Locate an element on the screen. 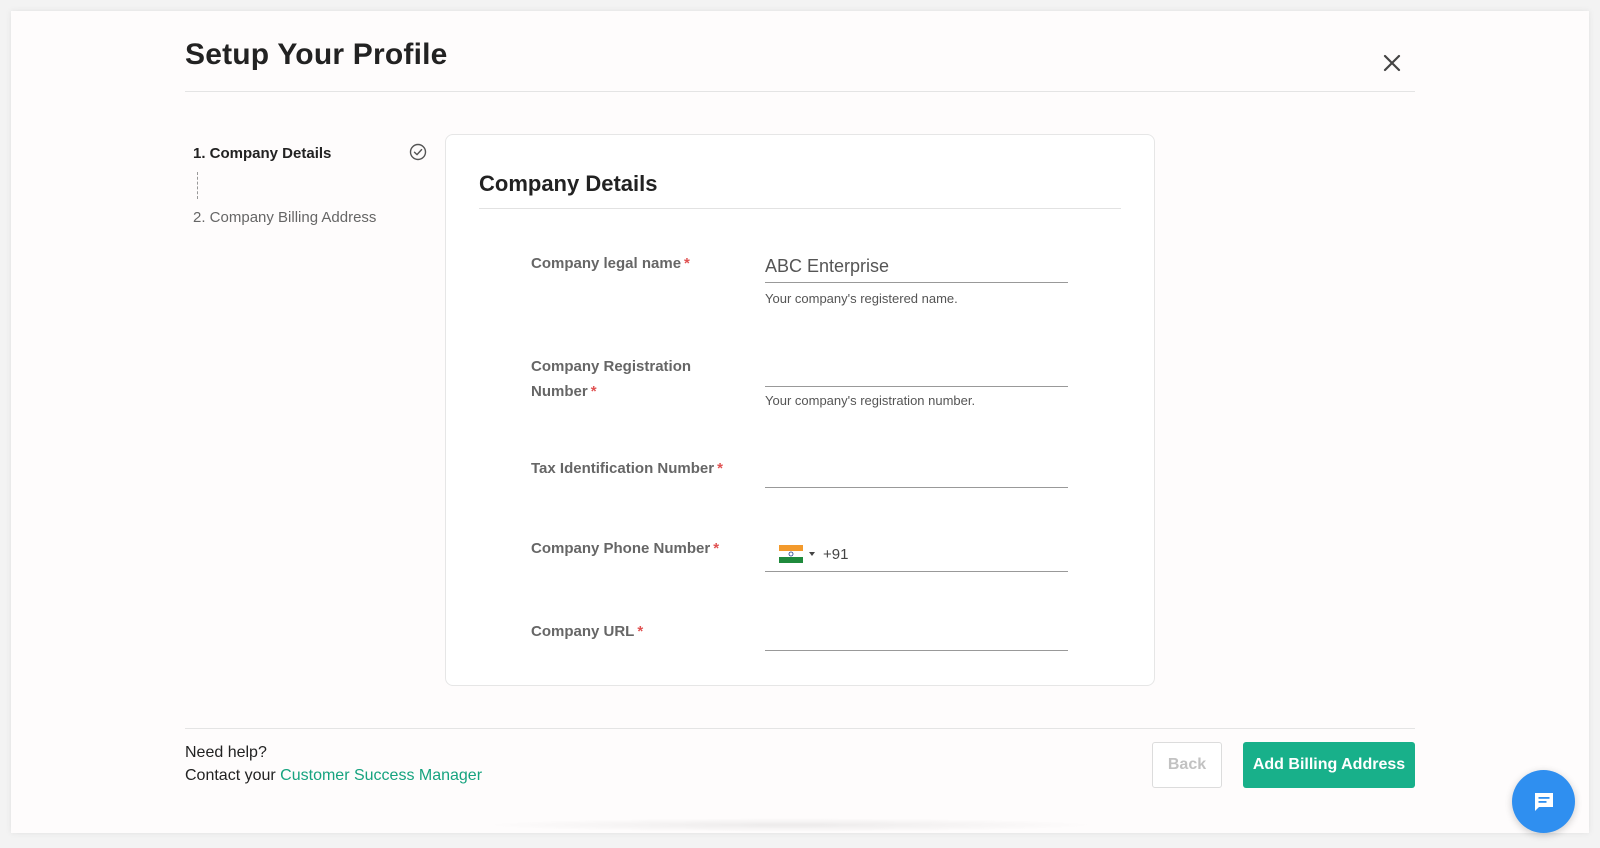 The image size is (1600, 848). tax-id-label: Tax Identification Number * is located at coordinates (627, 468).